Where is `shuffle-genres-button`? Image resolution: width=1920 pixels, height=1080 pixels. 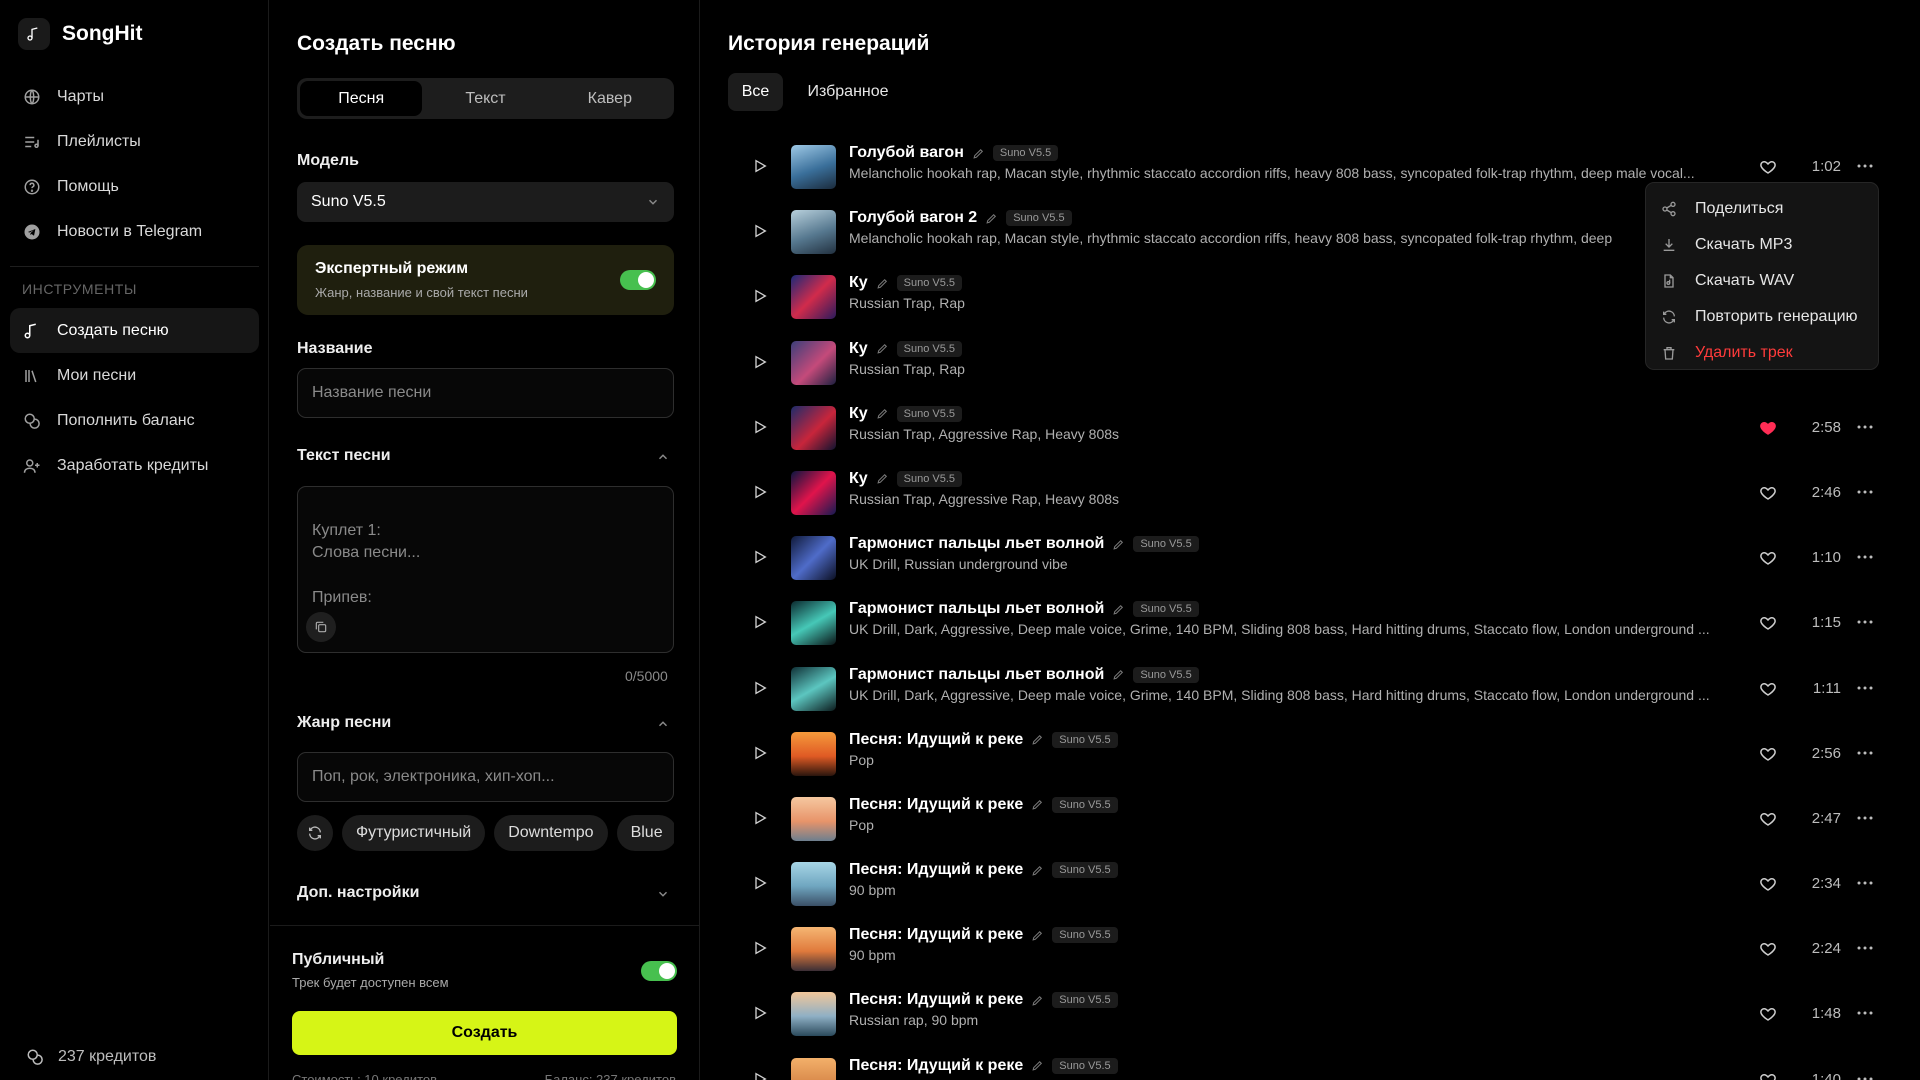 shuffle-genres-button is located at coordinates (315, 833).